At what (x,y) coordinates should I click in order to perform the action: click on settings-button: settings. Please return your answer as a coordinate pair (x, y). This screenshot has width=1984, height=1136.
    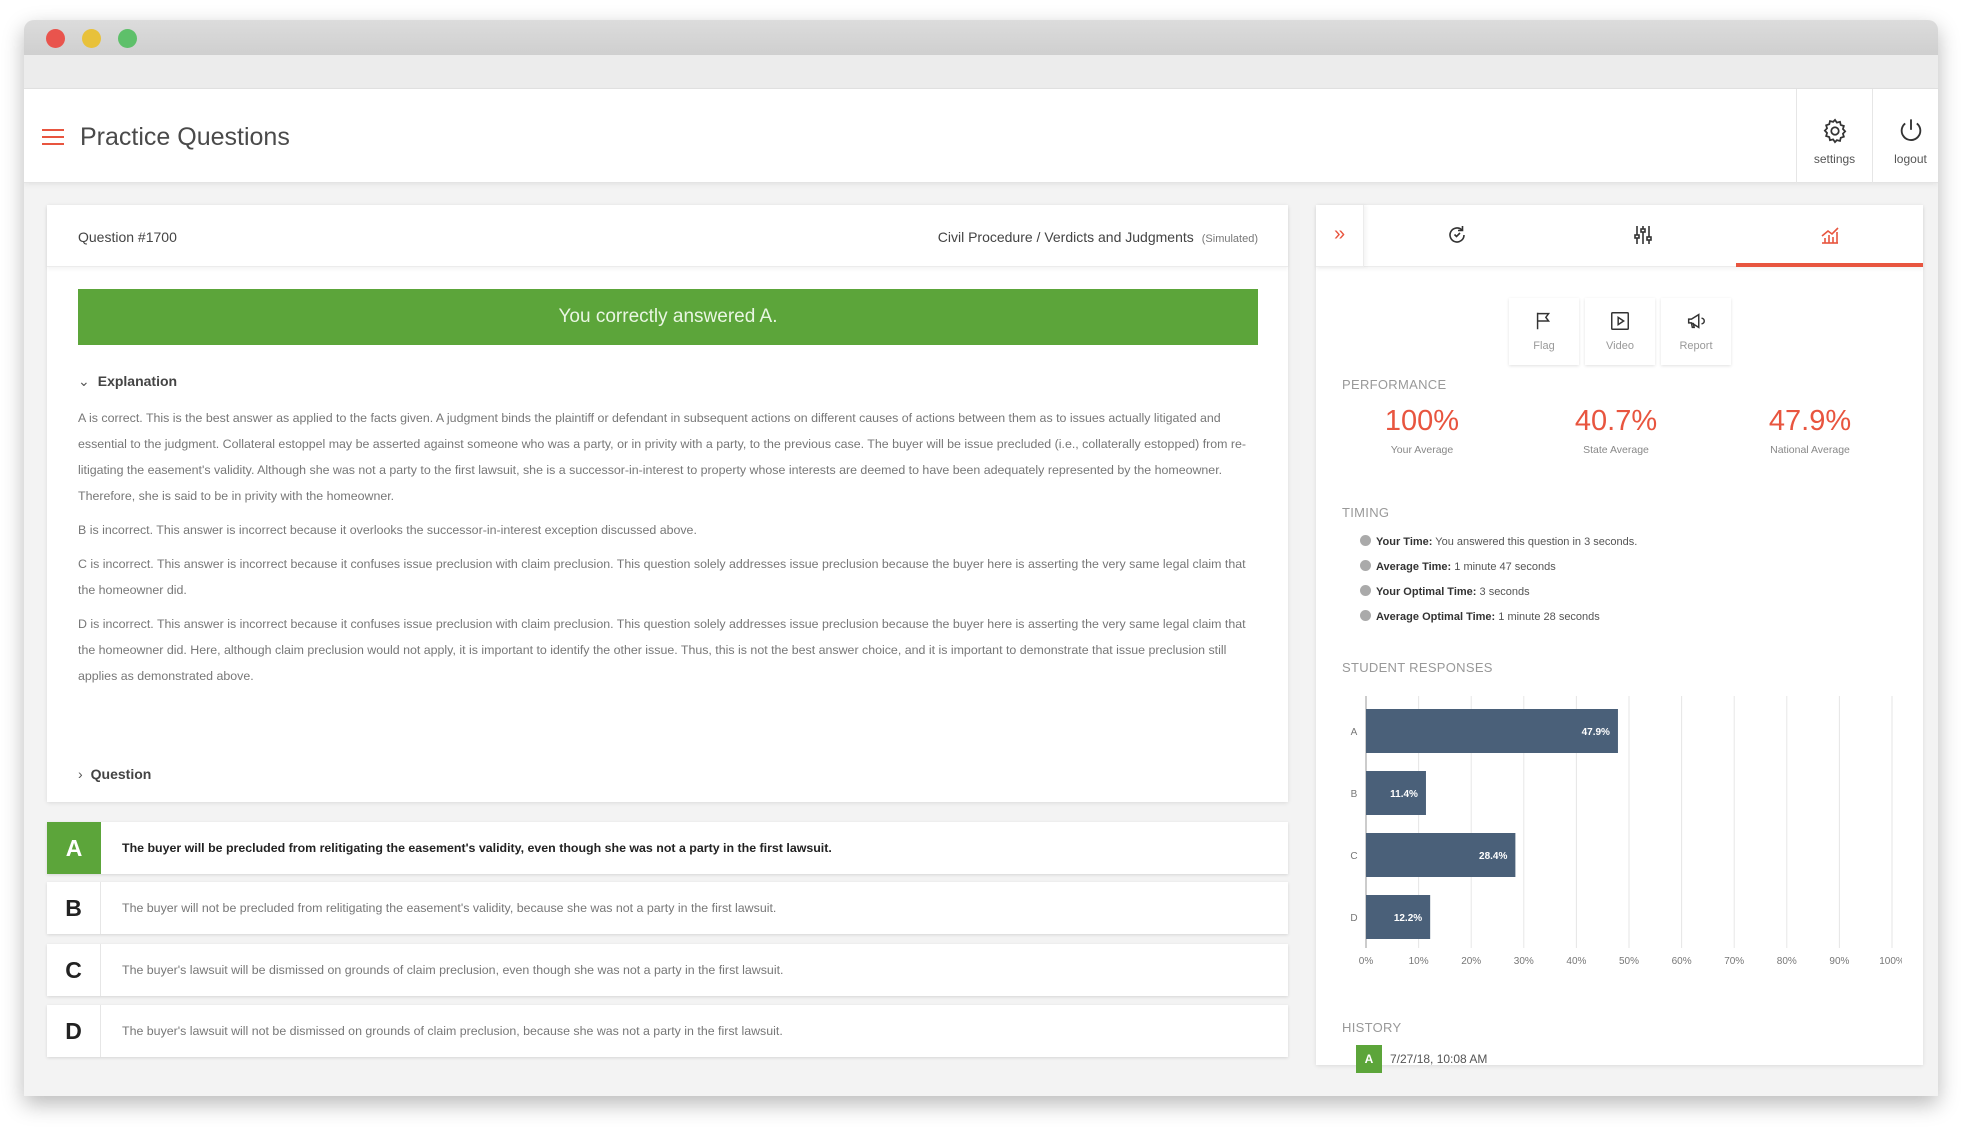
    Looking at the image, I should click on (1834, 136).